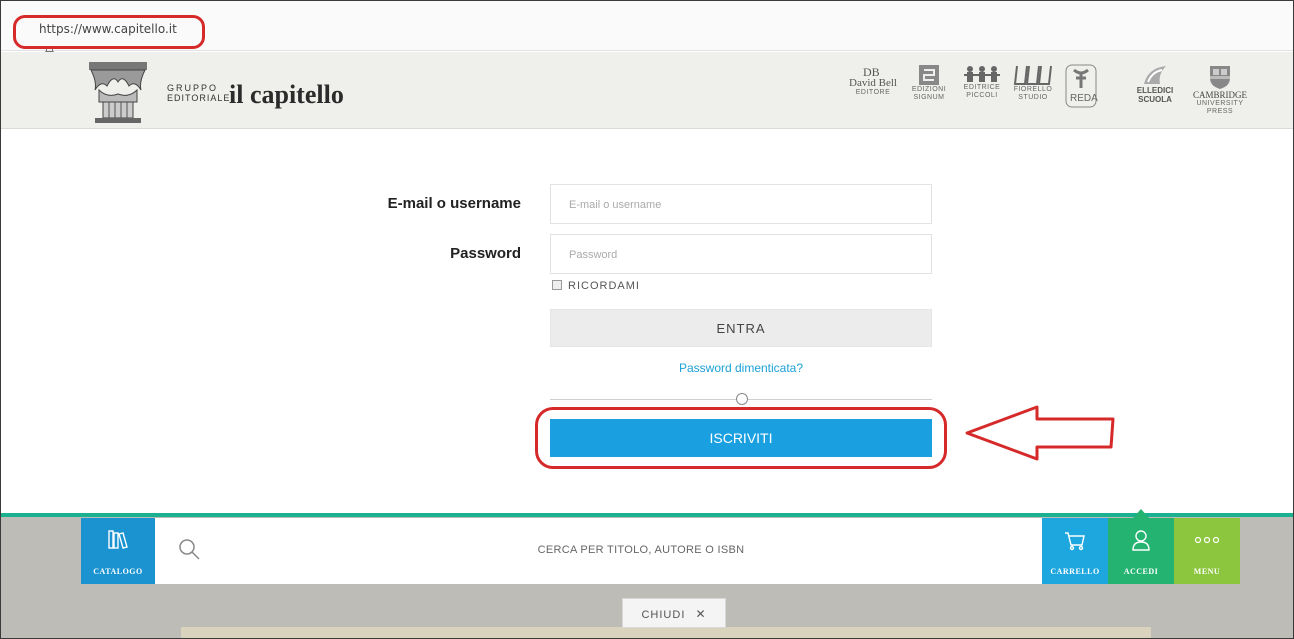 The image size is (1294, 639). What do you see at coordinates (701, 614) in the screenshot?
I see `close-x-icon: ✕` at bounding box center [701, 614].